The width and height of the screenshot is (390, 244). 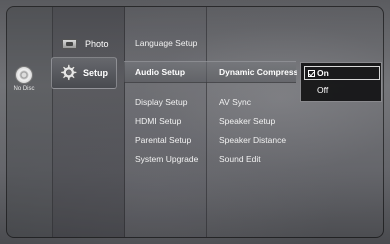 What do you see at coordinates (240, 159) in the screenshot?
I see `option-sound-edit: Sound Edit` at bounding box center [240, 159].